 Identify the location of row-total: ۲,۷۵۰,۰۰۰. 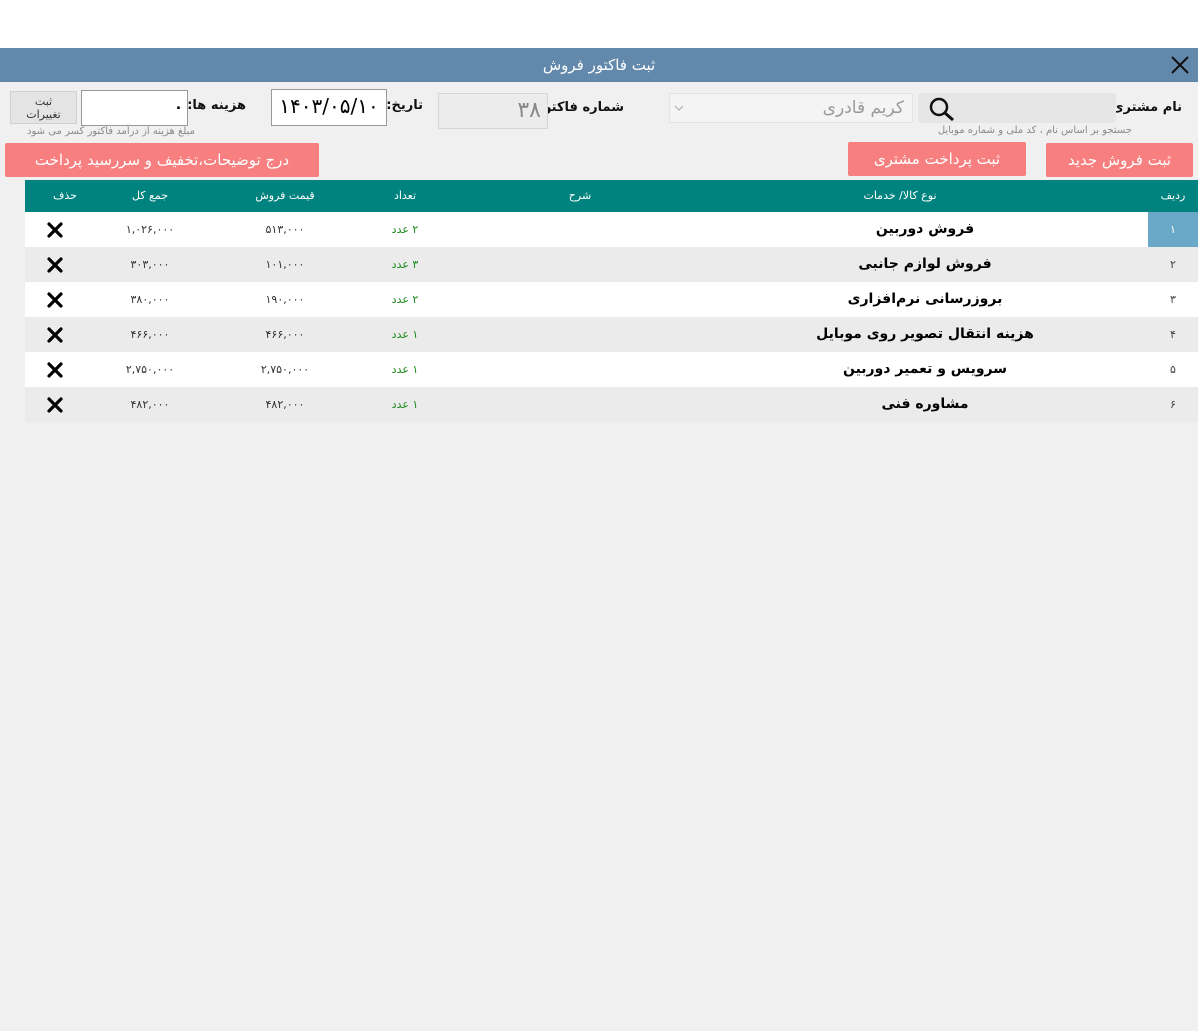
(150, 369).